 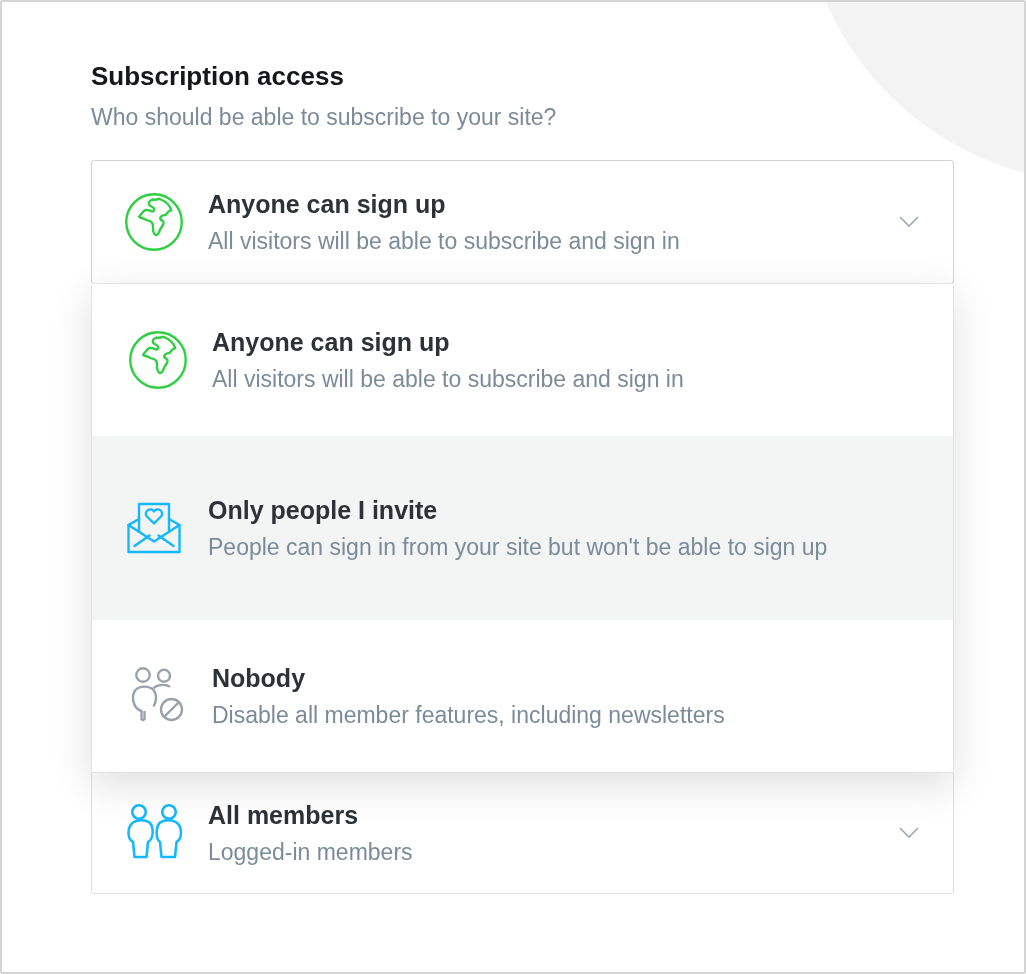 I want to click on select-description: All visitors will be able to subscribe and sign in, so click(x=444, y=241).